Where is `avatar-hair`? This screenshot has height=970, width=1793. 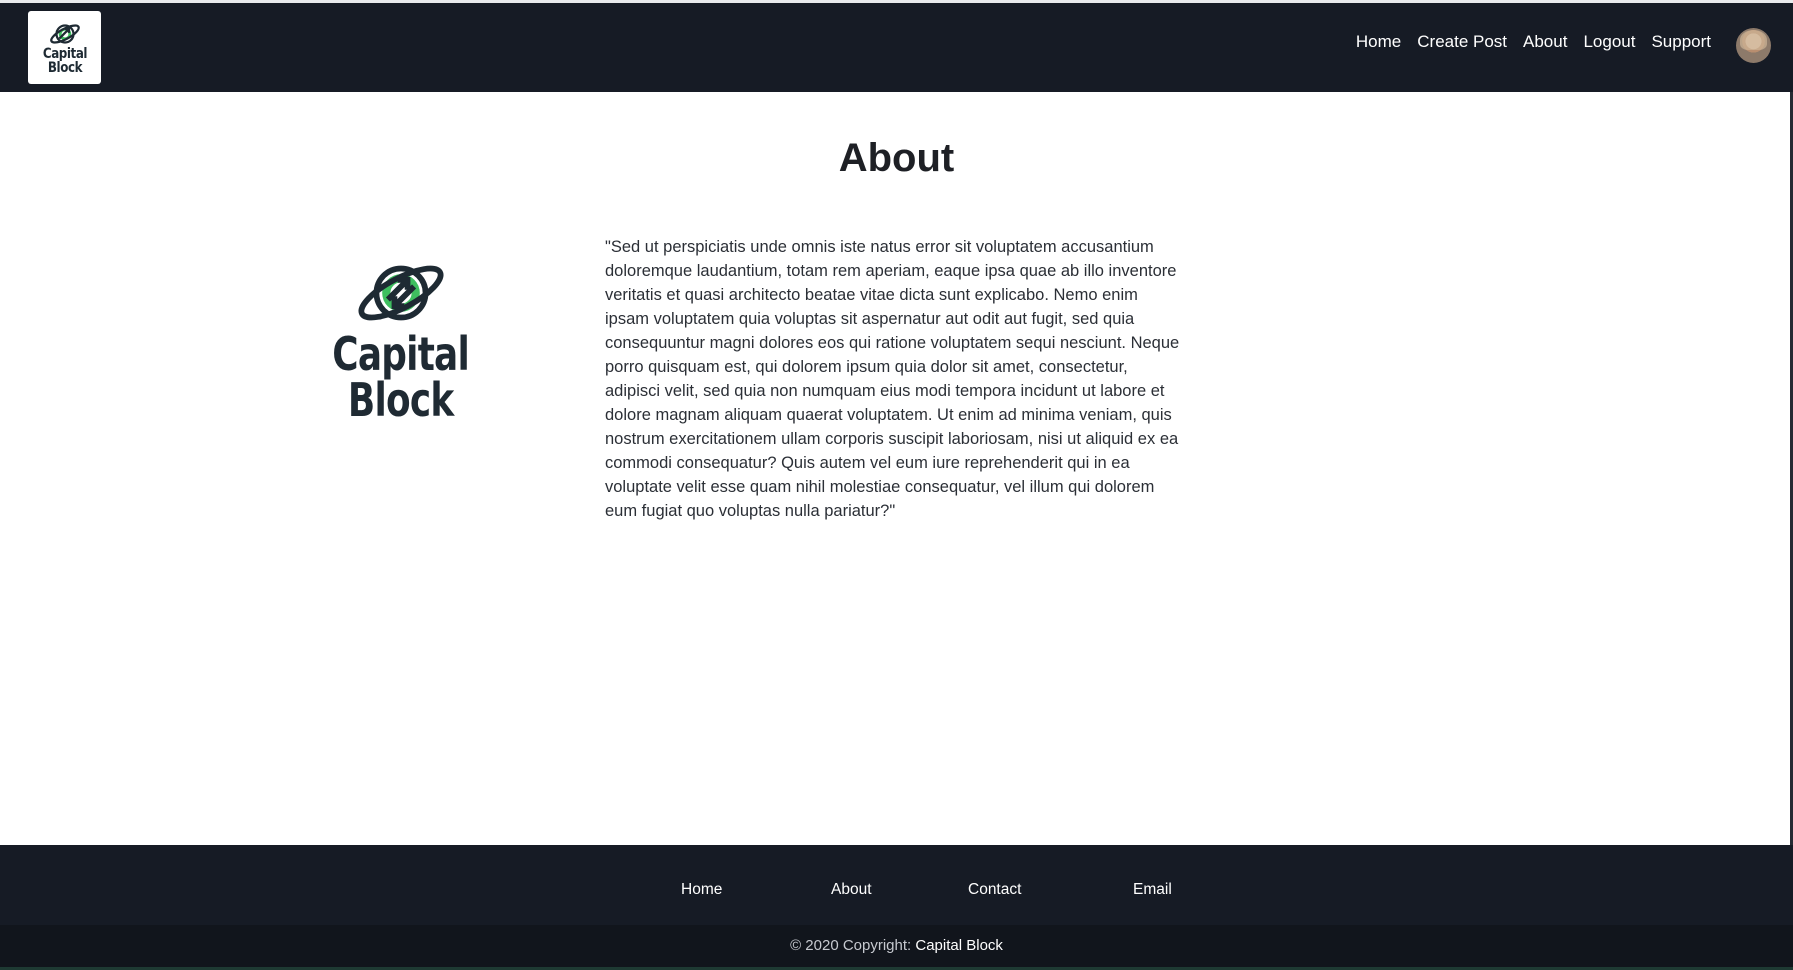
avatar-hair is located at coordinates (1753, 40).